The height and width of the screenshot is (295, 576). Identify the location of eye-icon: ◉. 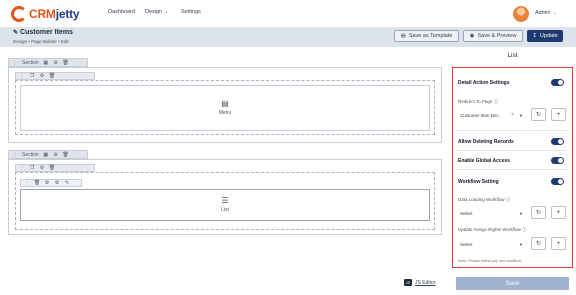
(472, 36).